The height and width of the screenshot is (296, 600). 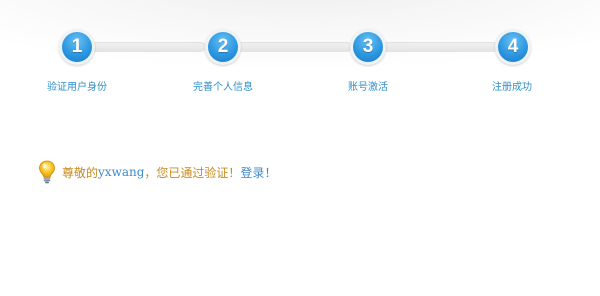 I want to click on lightbulb-icon, so click(x=47, y=172).